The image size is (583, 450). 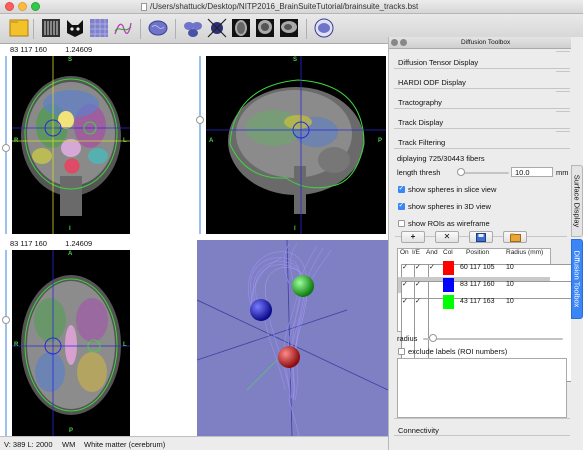 I want to click on axial-view-icon, so click(x=241, y=28).